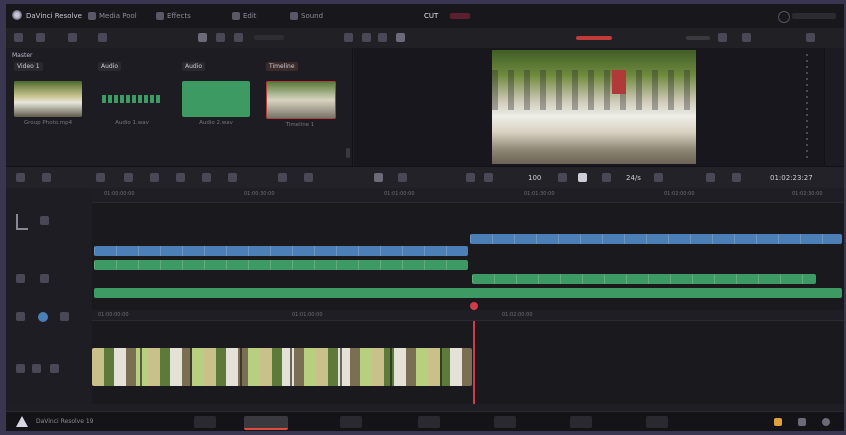 The height and width of the screenshot is (435, 846). What do you see at coordinates (244, 16) in the screenshot?
I see `menu-edit: Edit` at bounding box center [244, 16].